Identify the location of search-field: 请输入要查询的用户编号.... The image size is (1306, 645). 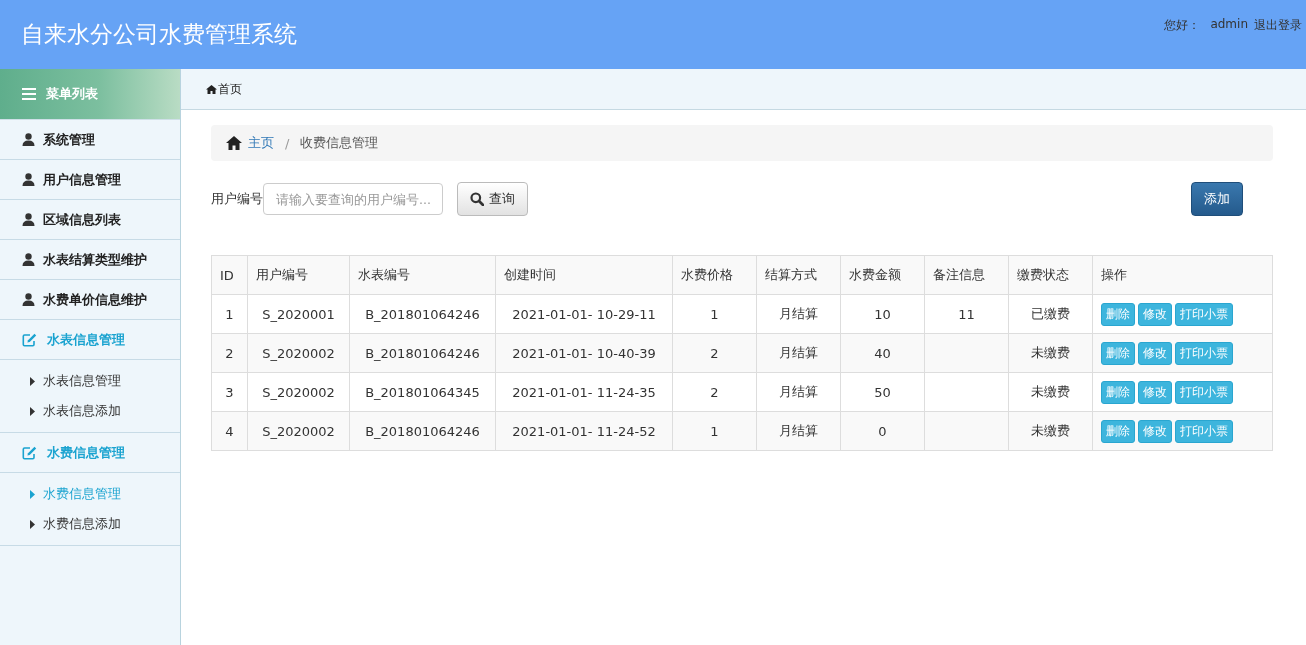
(353, 199).